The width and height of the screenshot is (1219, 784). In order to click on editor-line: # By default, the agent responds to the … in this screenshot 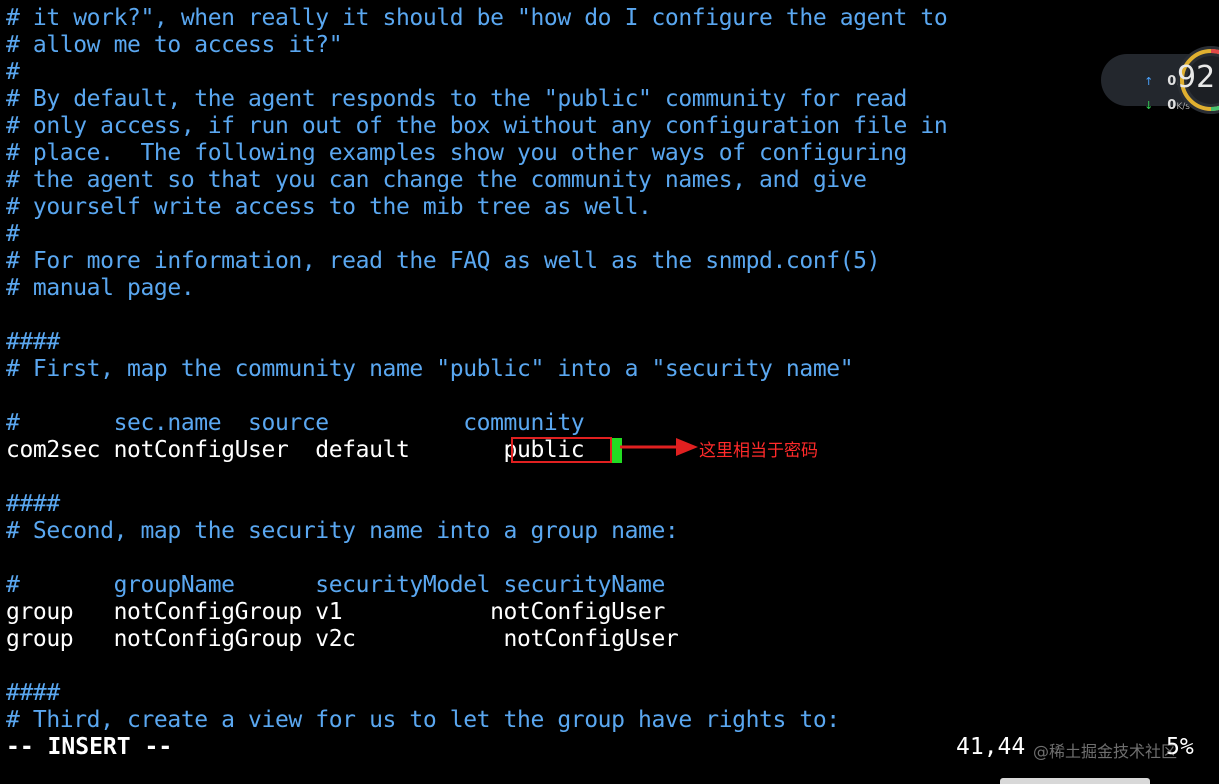, I will do `click(456, 99)`.